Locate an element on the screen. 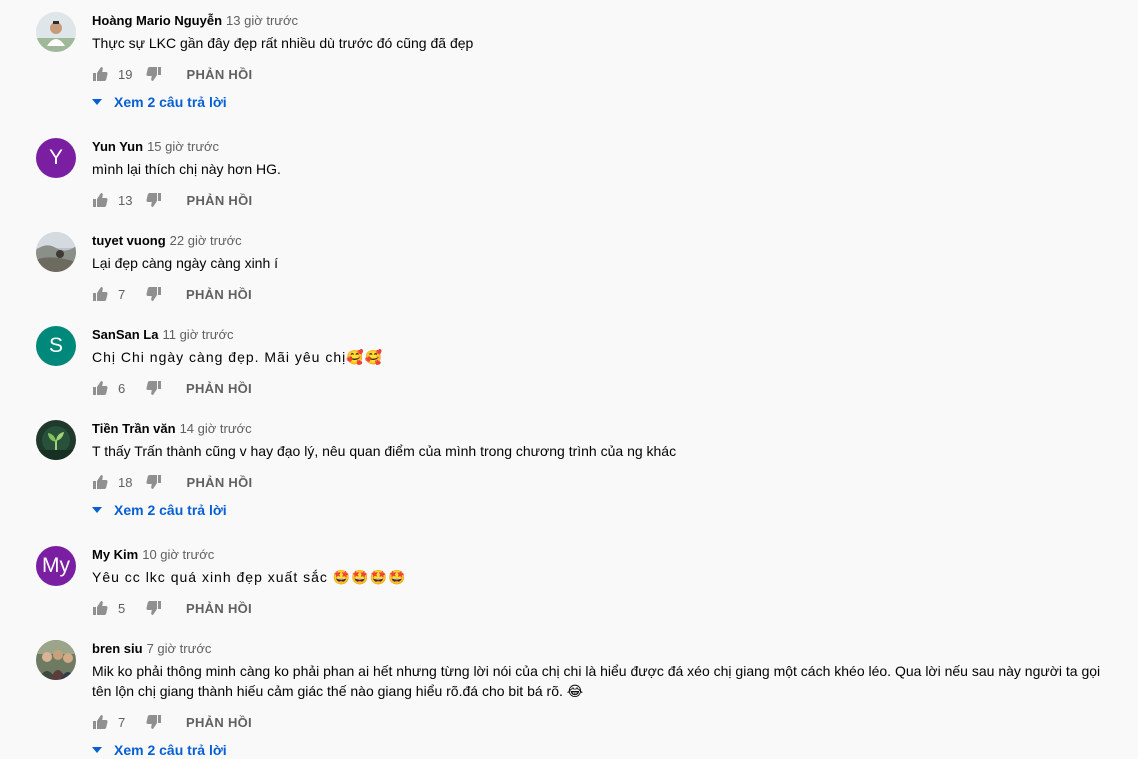  comment-header: My Kim 10 giờ trước is located at coordinates (153, 555).